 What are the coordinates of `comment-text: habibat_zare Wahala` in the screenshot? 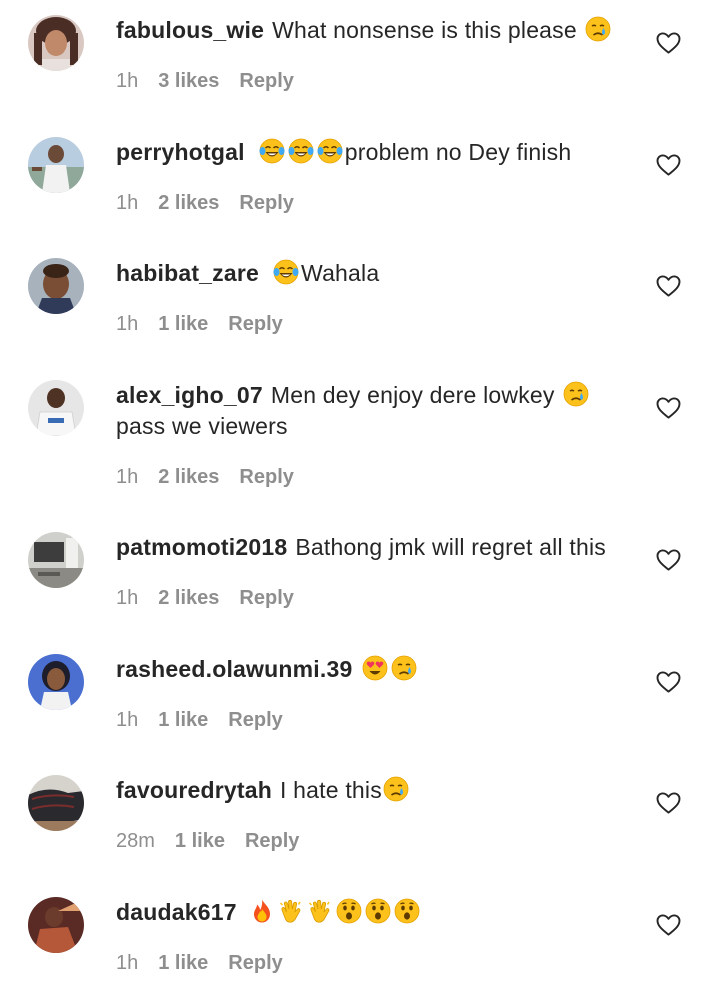 It's located at (373, 273).